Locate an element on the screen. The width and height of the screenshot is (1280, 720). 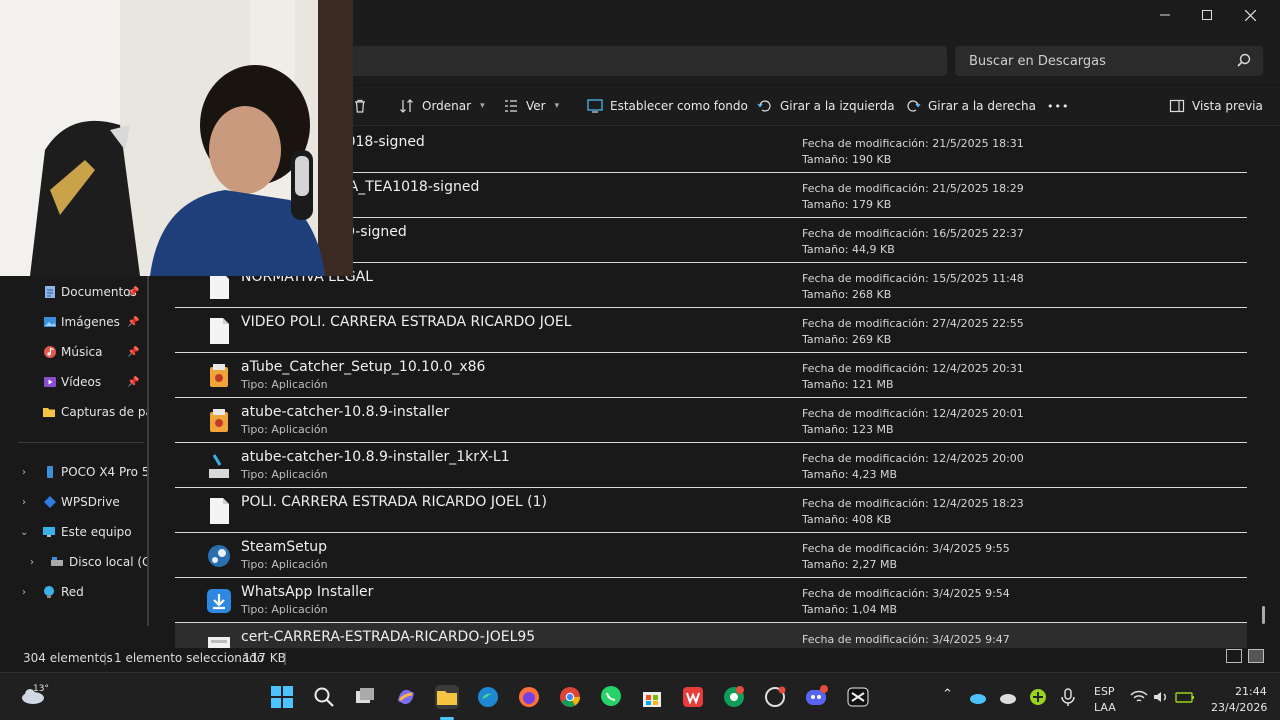
whatsapp-button is located at coordinates (611, 697).